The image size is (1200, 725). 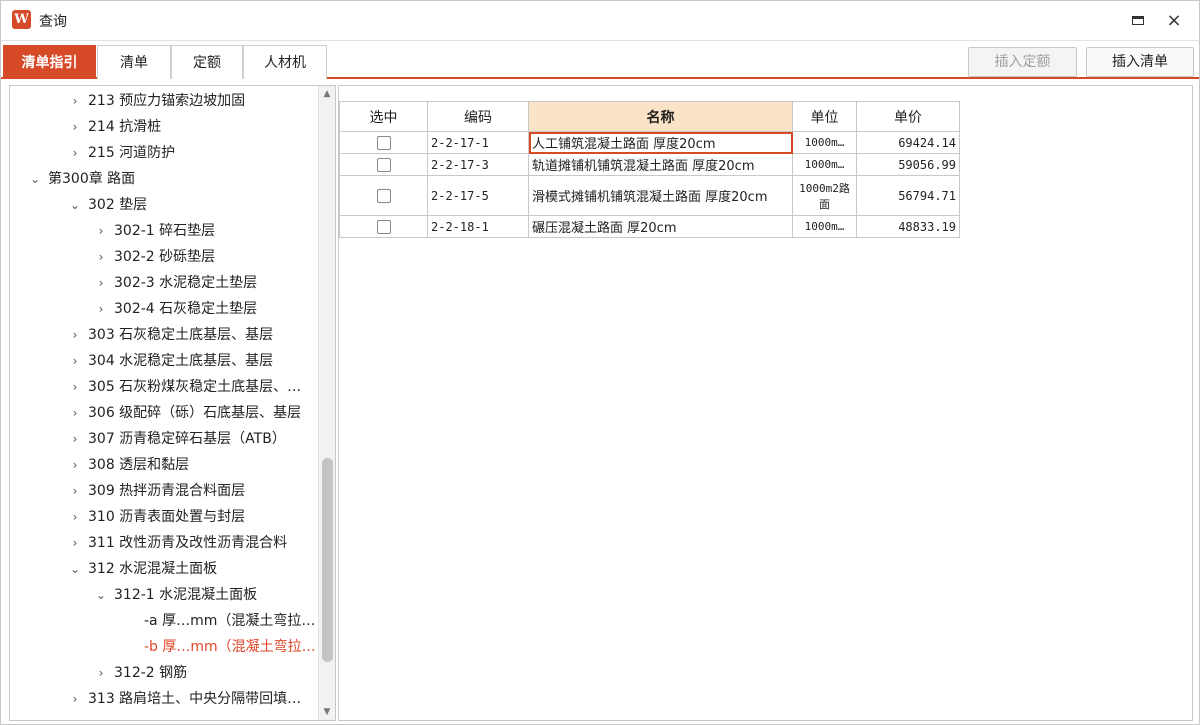 I want to click on close-button: ×, so click(x=1174, y=21).